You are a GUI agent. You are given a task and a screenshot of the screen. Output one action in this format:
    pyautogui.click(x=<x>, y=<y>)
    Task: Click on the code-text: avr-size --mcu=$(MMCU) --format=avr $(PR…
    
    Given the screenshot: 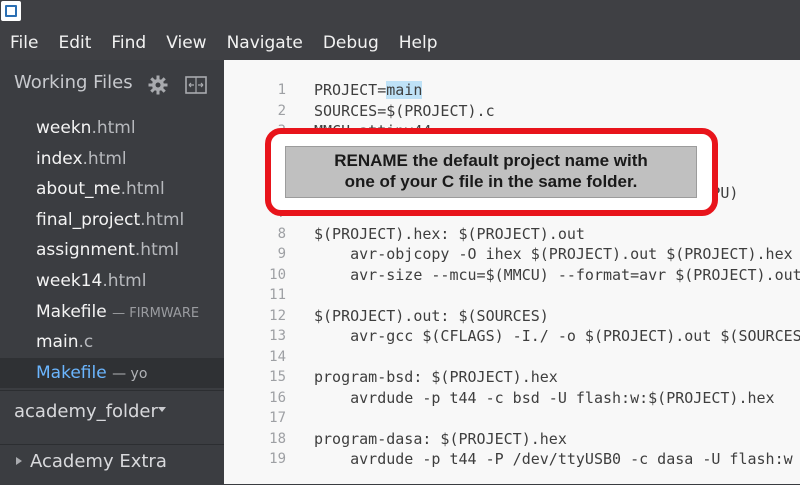 What is the action you would take?
    pyautogui.click(x=557, y=274)
    